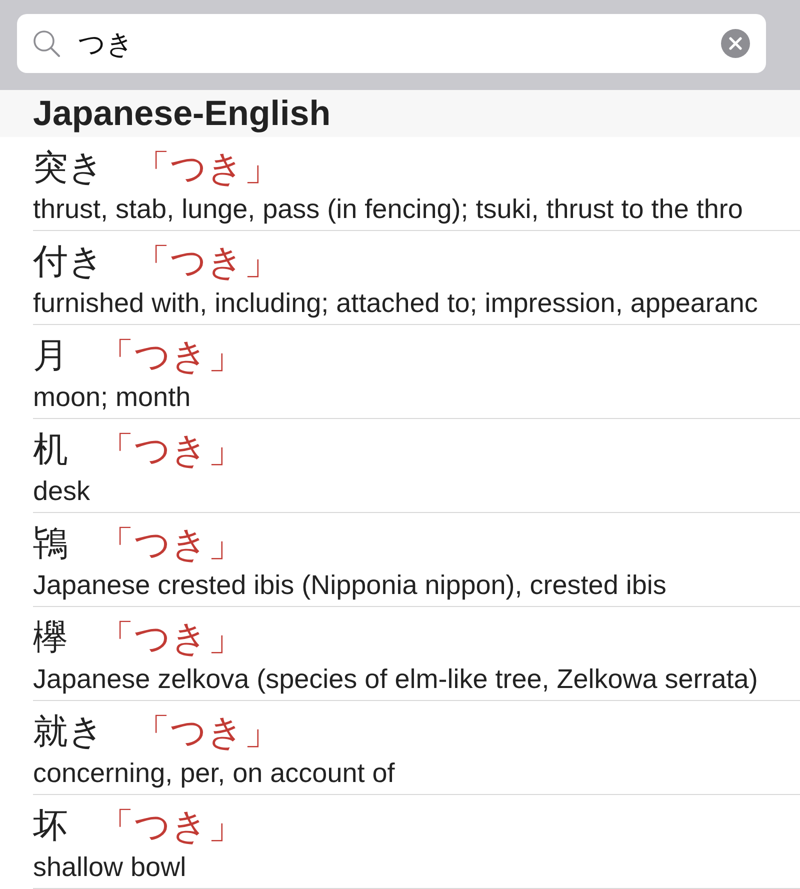 This screenshot has height=889, width=800. I want to click on headword: 鴇, so click(50, 544).